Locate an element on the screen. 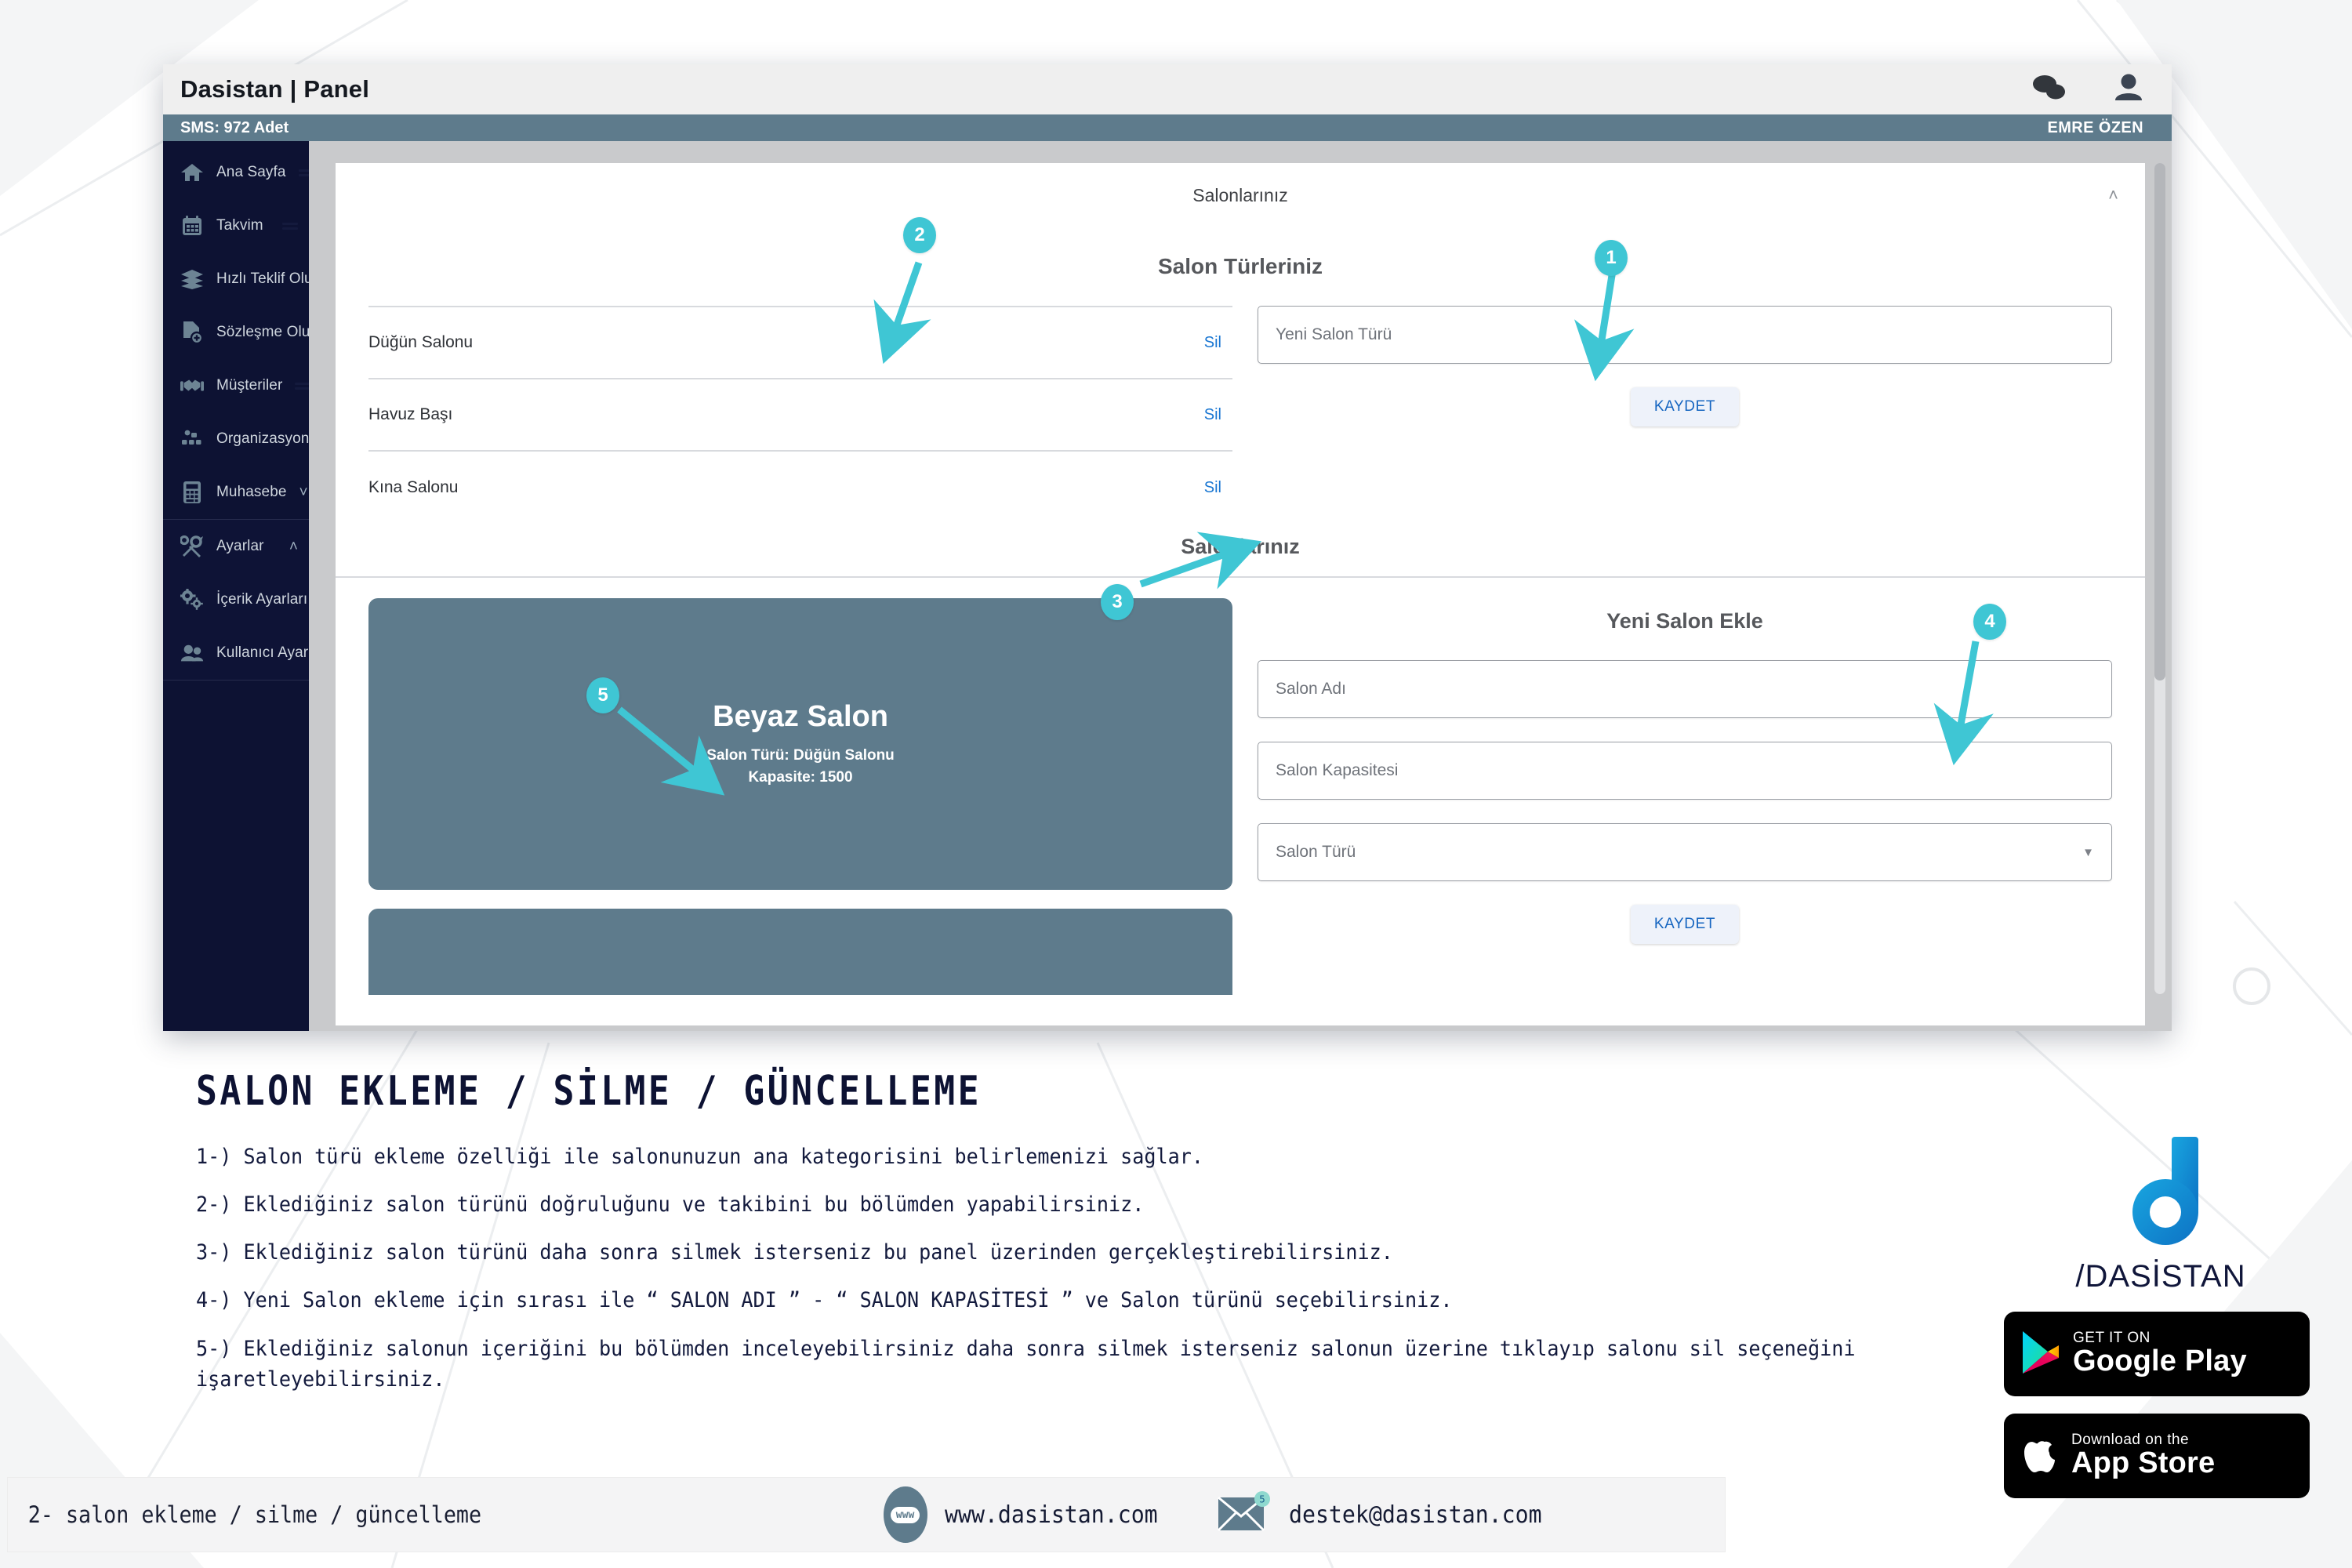 The height and width of the screenshot is (1568, 2352). app-store-badge: Download on the App Store is located at coordinates (2157, 1456).